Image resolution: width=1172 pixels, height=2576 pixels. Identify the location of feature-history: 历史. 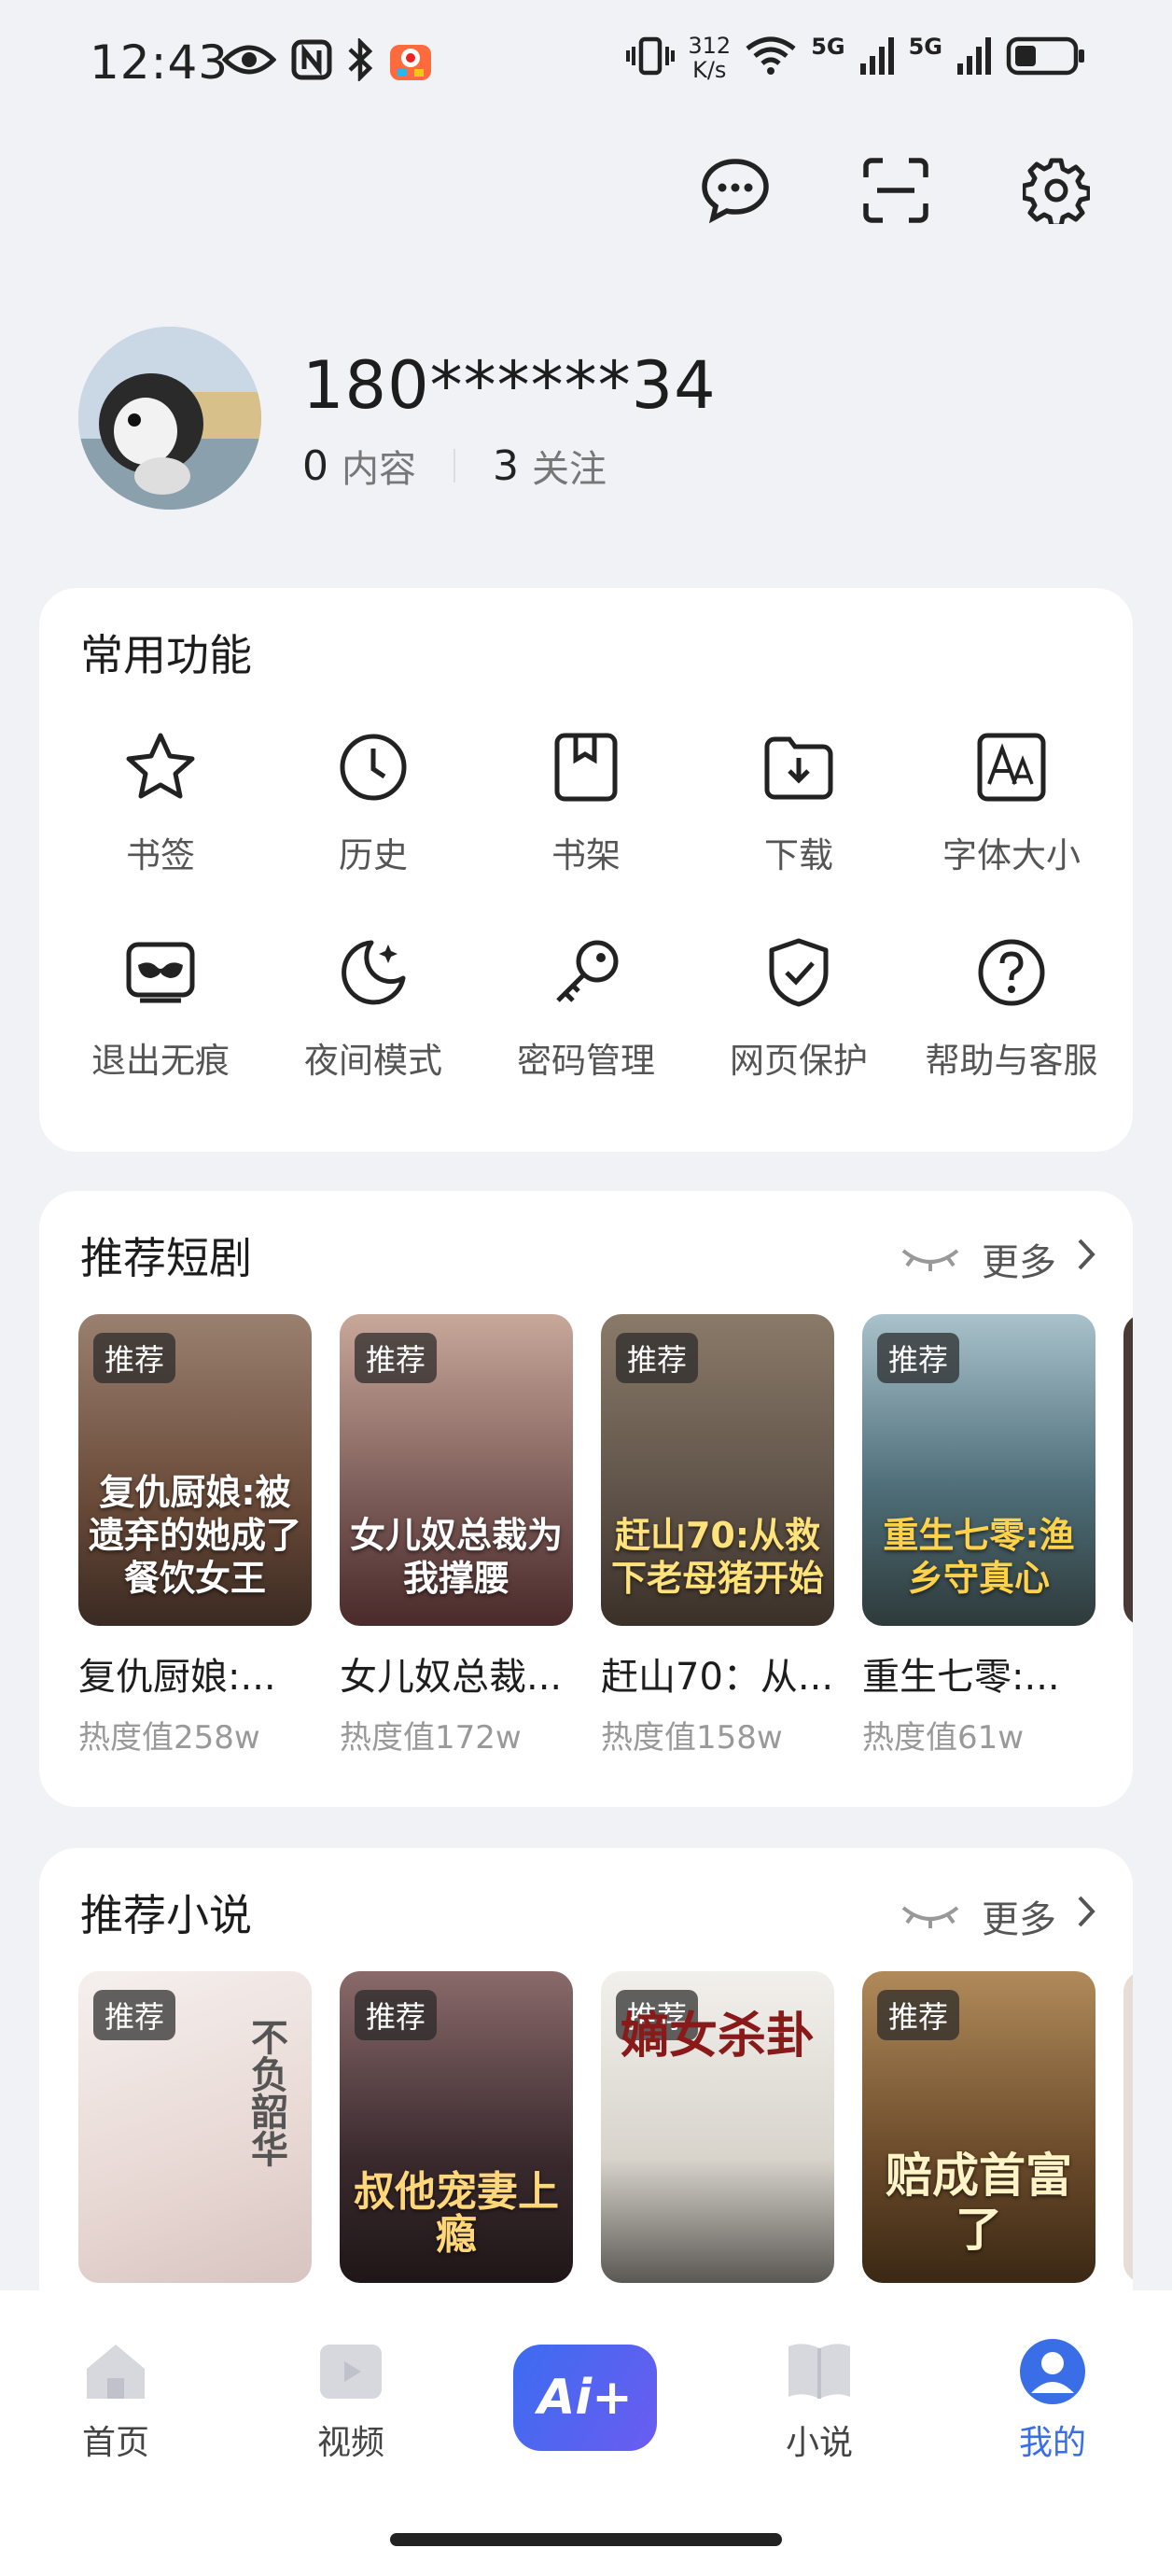
(373, 802).